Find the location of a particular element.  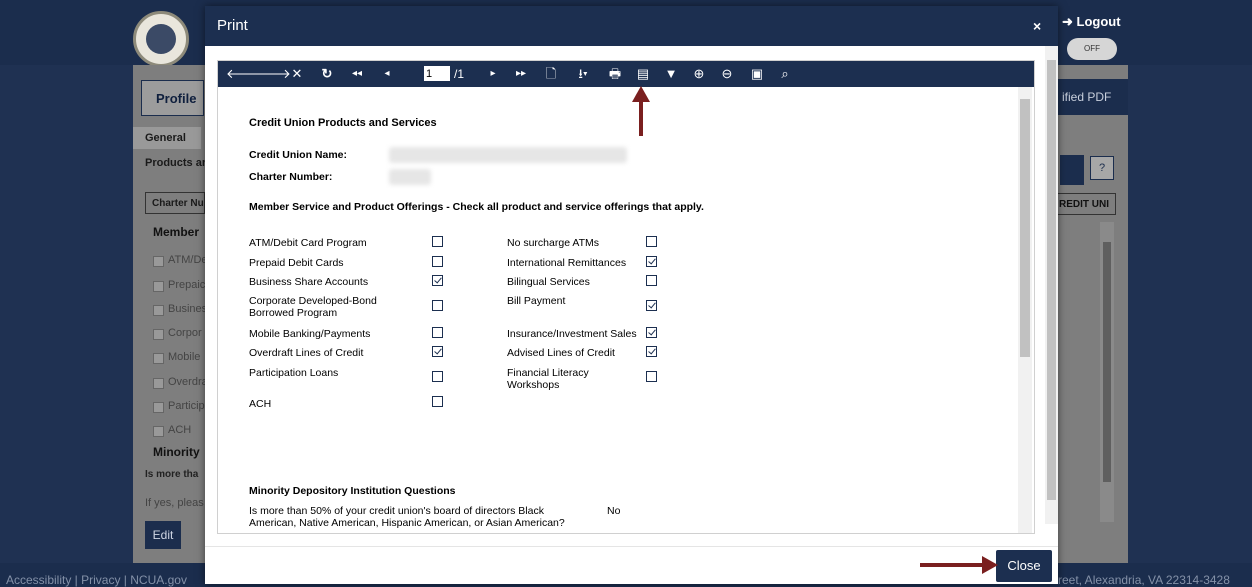

bg-action-button is located at coordinates (1072, 170).